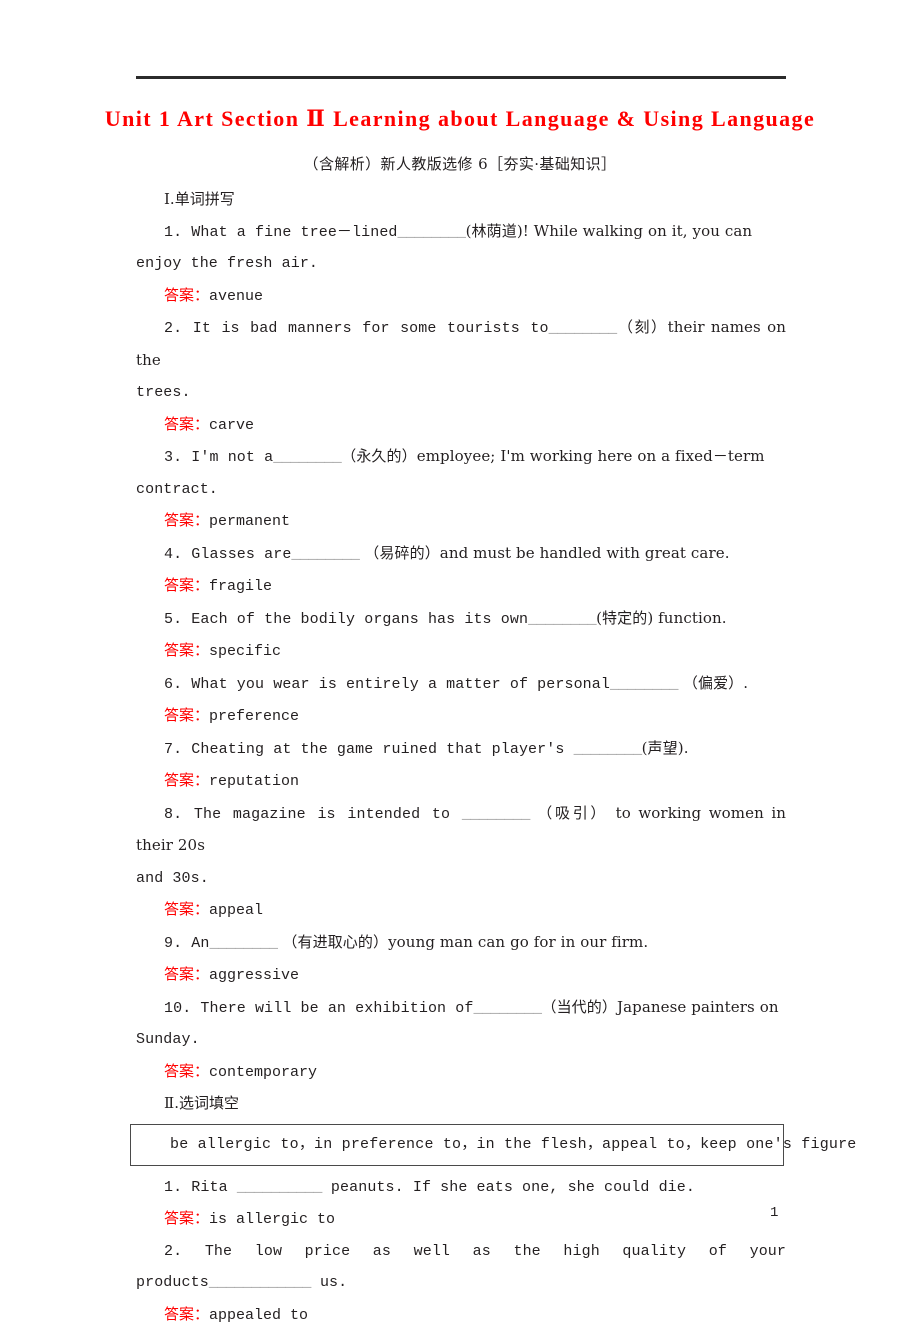  Describe the element at coordinates (260, 1282) in the screenshot. I see `answer-blank: ____________` at that location.